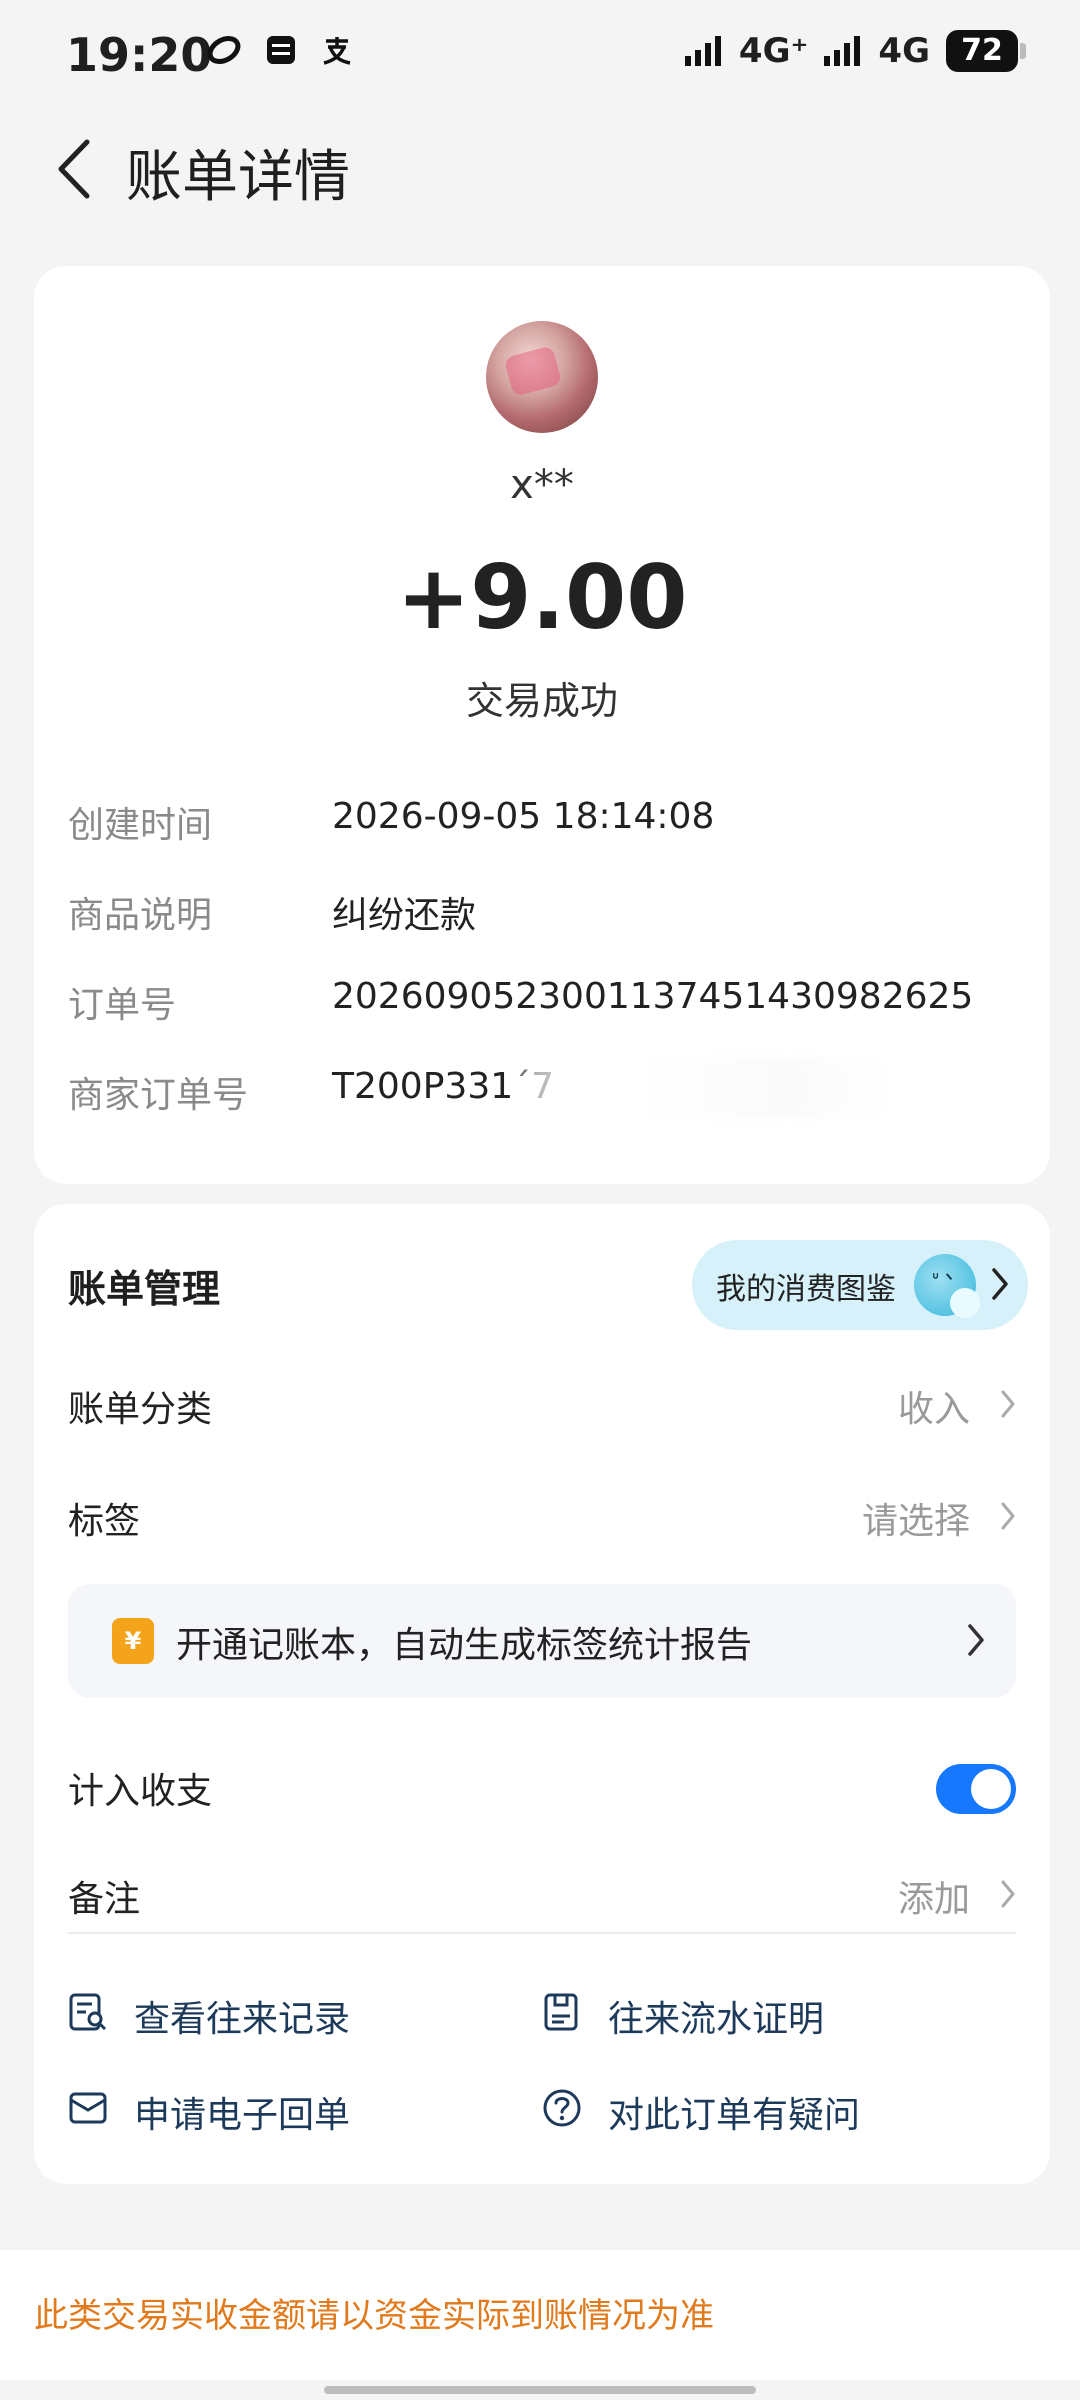 Image resolution: width=1080 pixels, height=2400 pixels. What do you see at coordinates (88, 2108) in the screenshot?
I see `envelope-icon` at bounding box center [88, 2108].